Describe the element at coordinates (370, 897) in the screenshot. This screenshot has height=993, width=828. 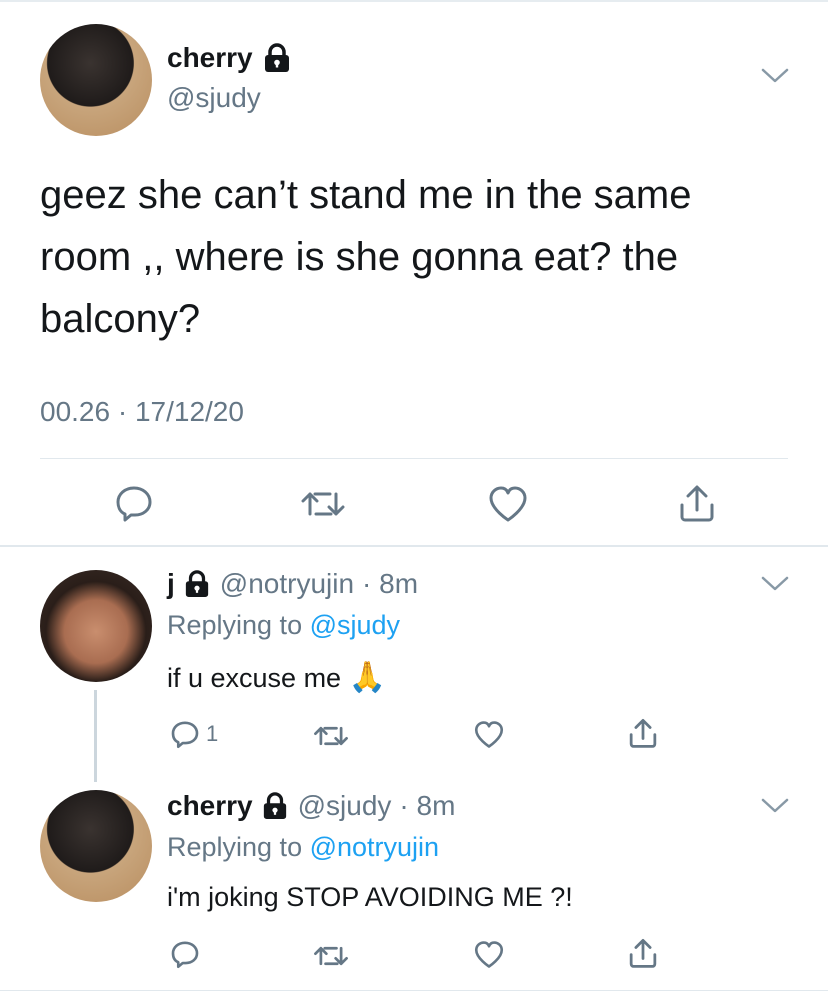
I see `tweet-text: i'm joking STOP AVOIDING ME ?!` at that location.